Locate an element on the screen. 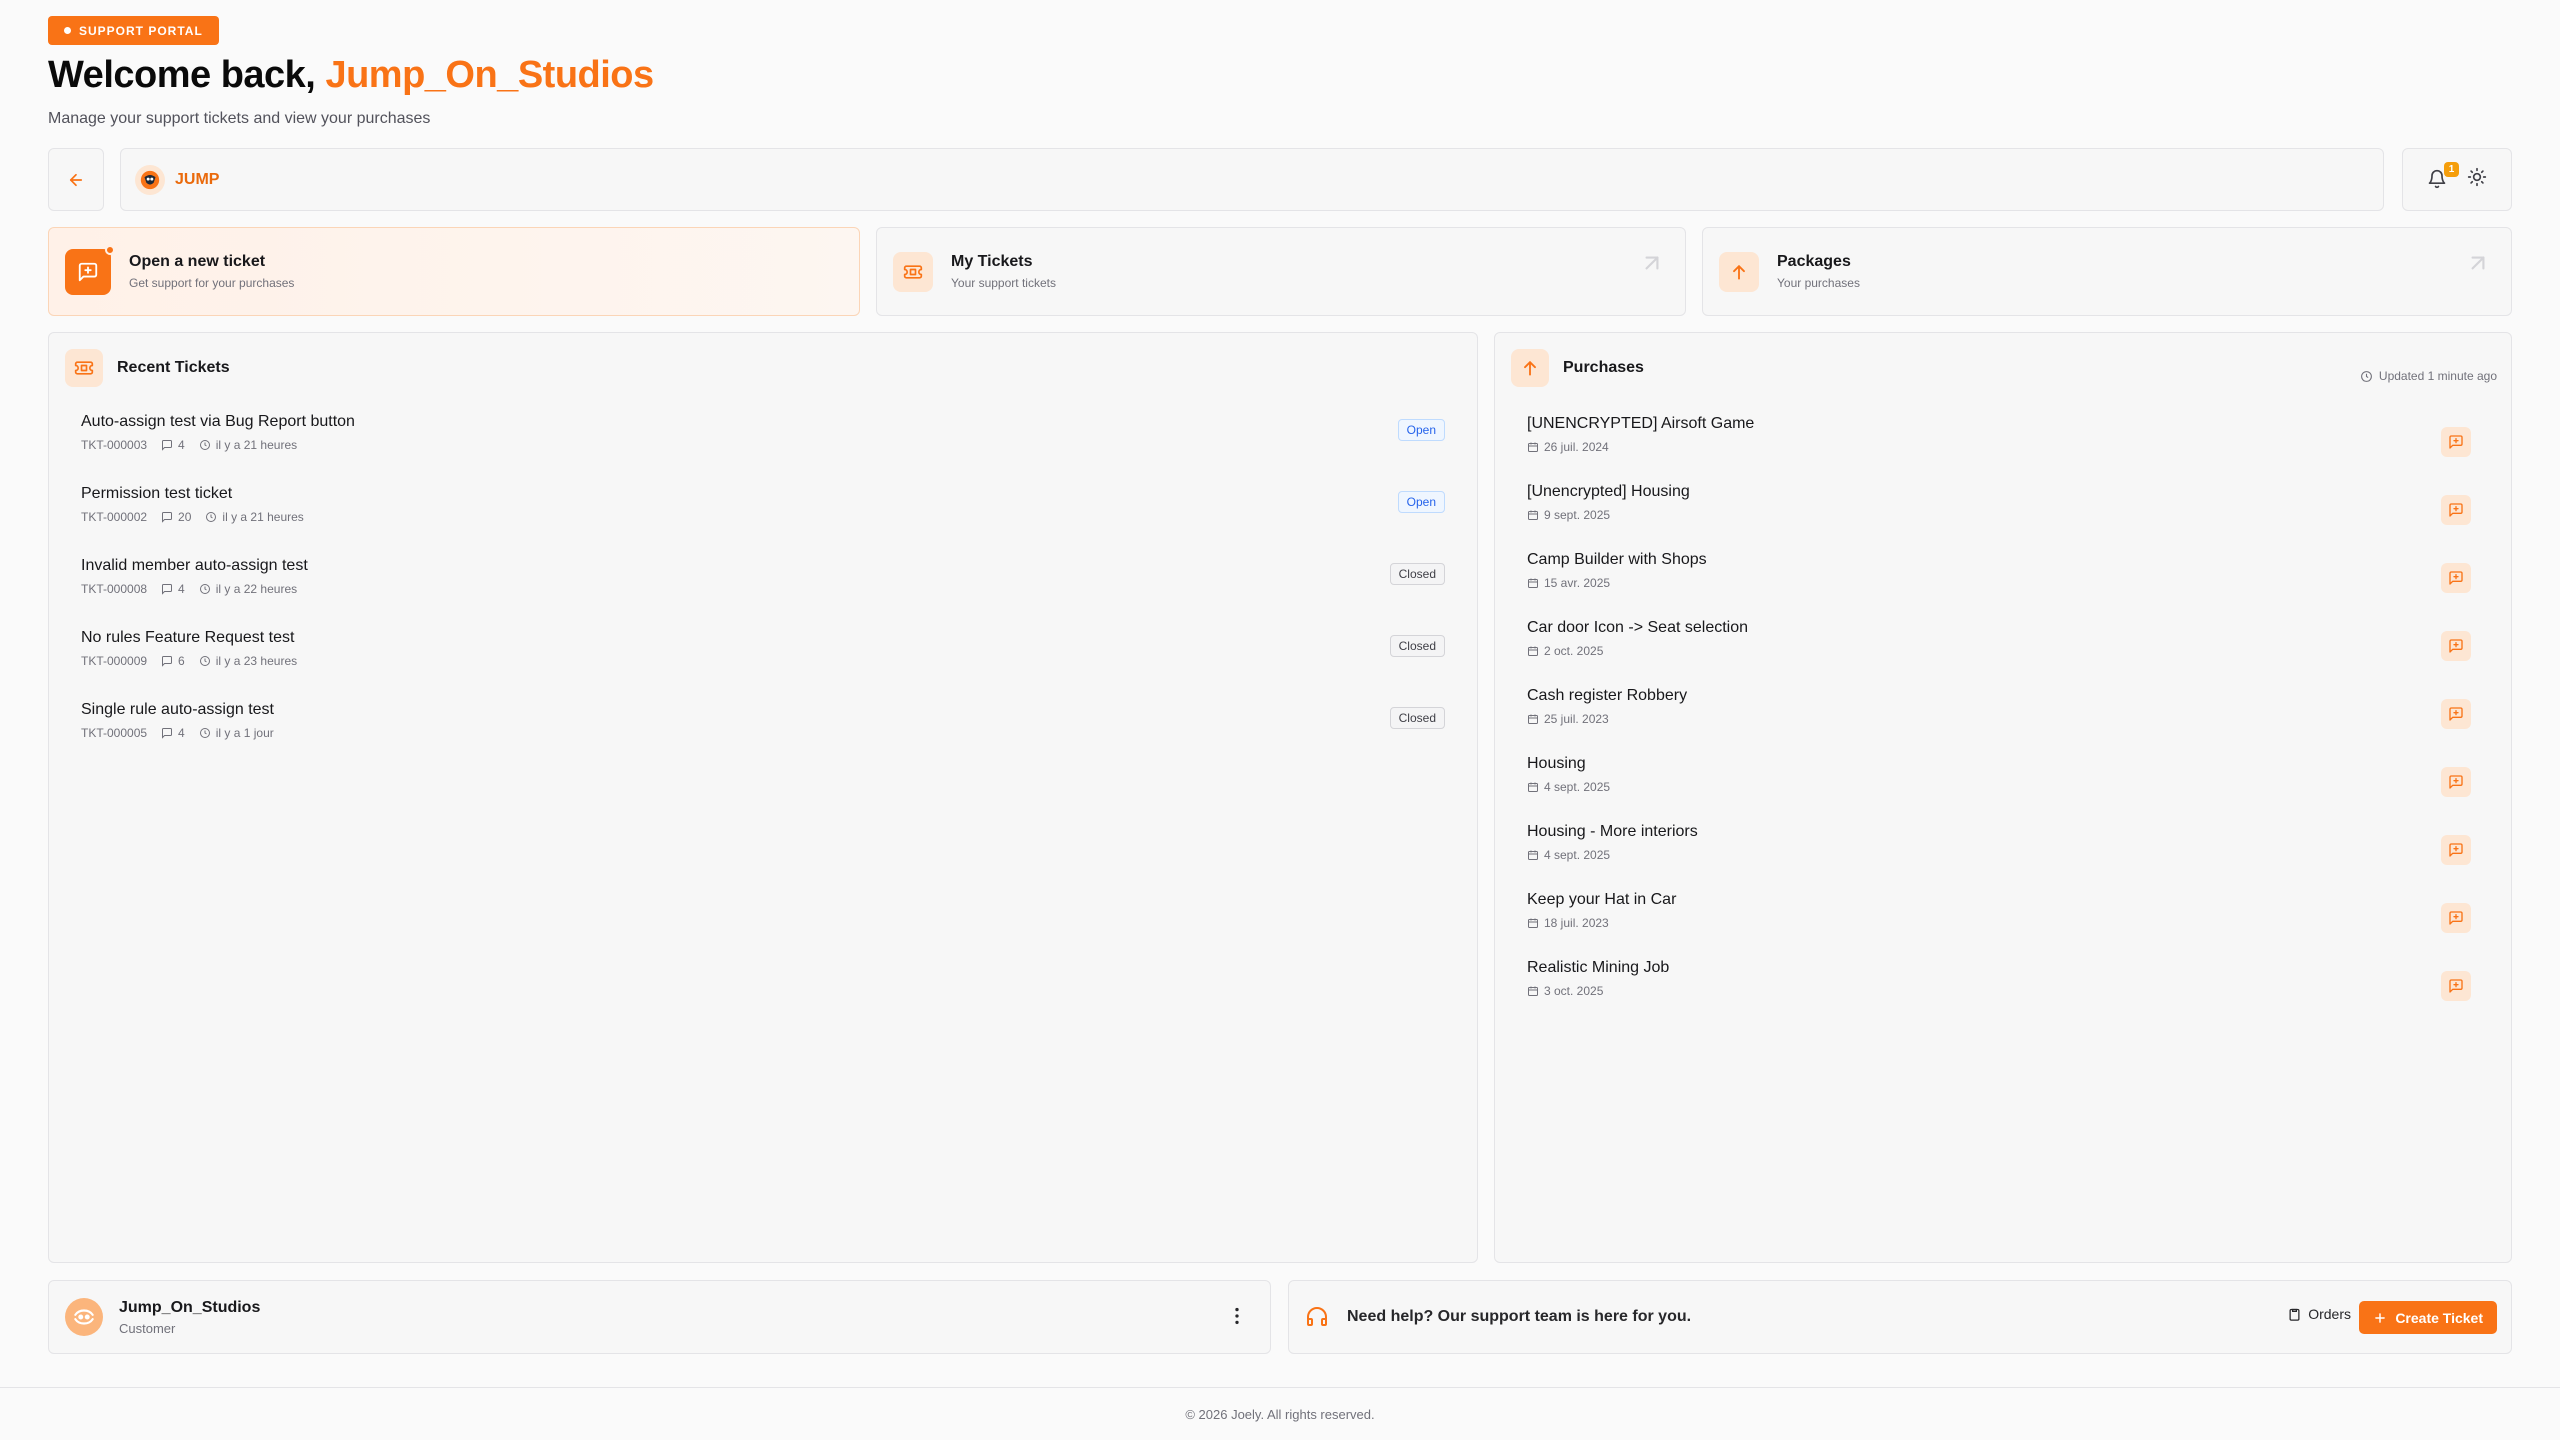  ticket-id: TKT-000005 is located at coordinates (114, 733).